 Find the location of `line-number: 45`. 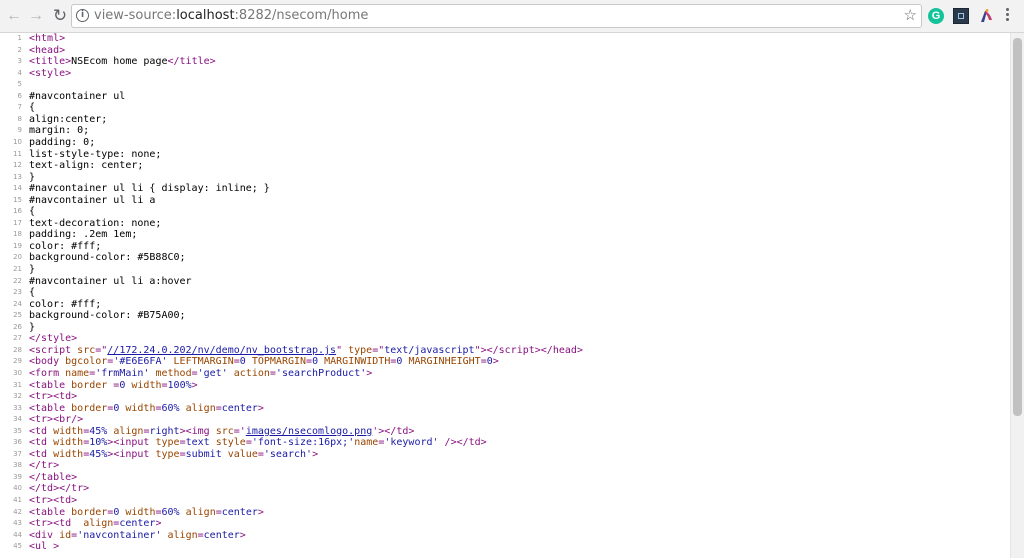

line-number: 45 is located at coordinates (17, 546).